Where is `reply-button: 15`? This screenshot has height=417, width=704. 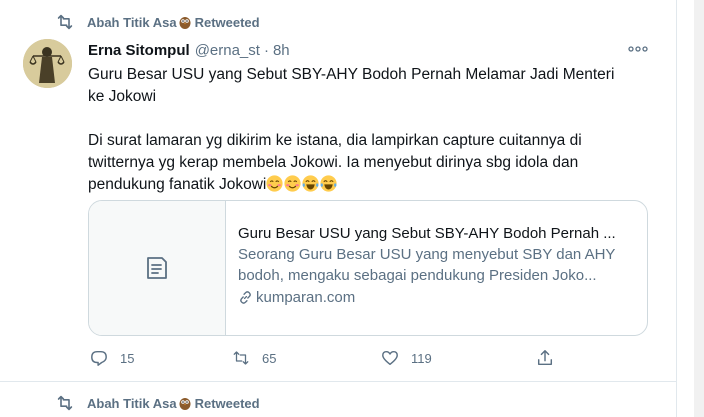 reply-button: 15 is located at coordinates (112, 358).